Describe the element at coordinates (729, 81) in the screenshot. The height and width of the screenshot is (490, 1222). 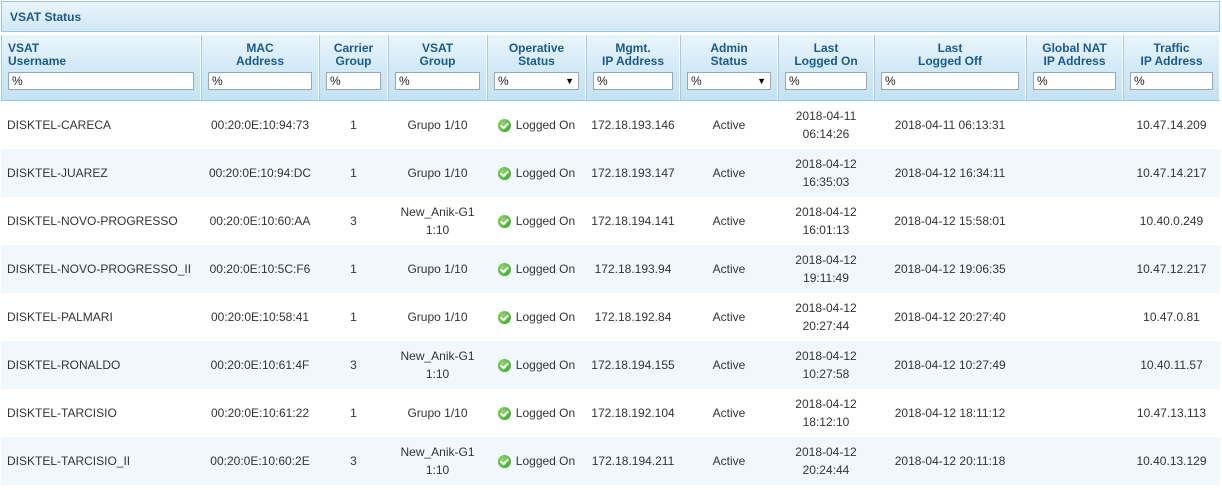
I see `filter-select-admin: %` at that location.